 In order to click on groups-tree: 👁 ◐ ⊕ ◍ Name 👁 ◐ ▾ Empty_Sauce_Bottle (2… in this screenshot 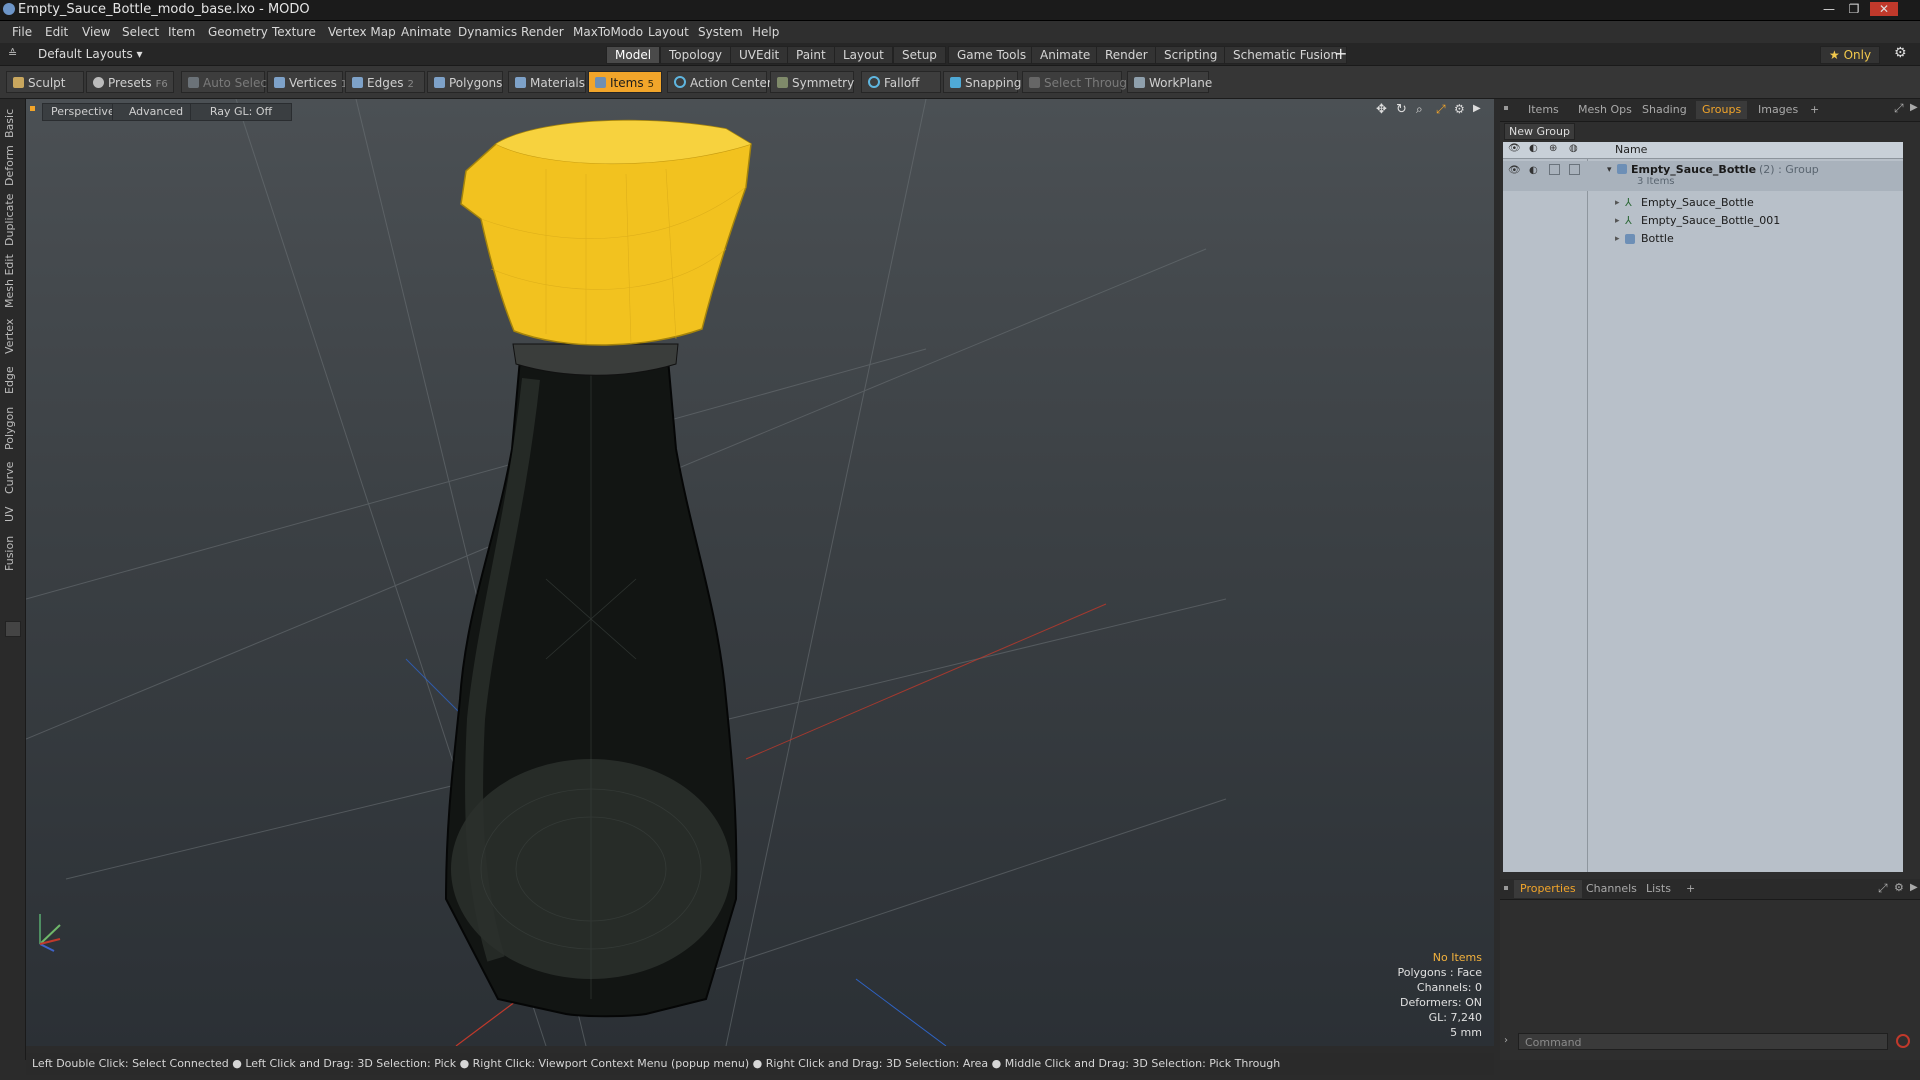, I will do `click(1703, 507)`.